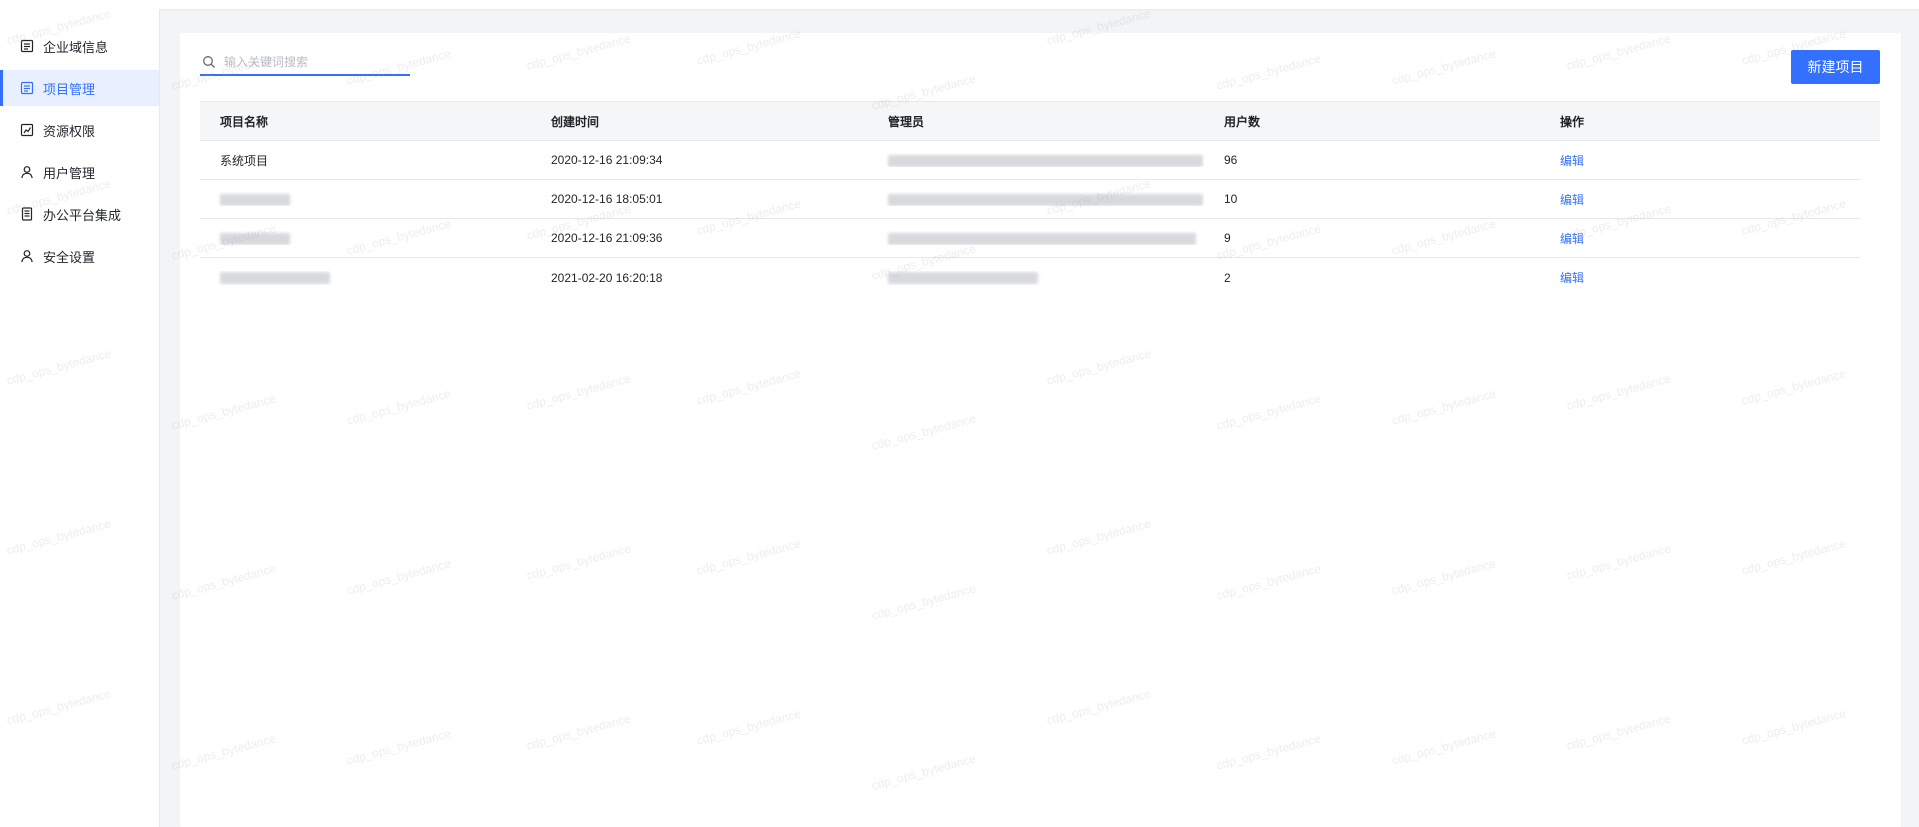 The width and height of the screenshot is (1919, 827). I want to click on sidebar-item-label: 用户管理, so click(69, 173).